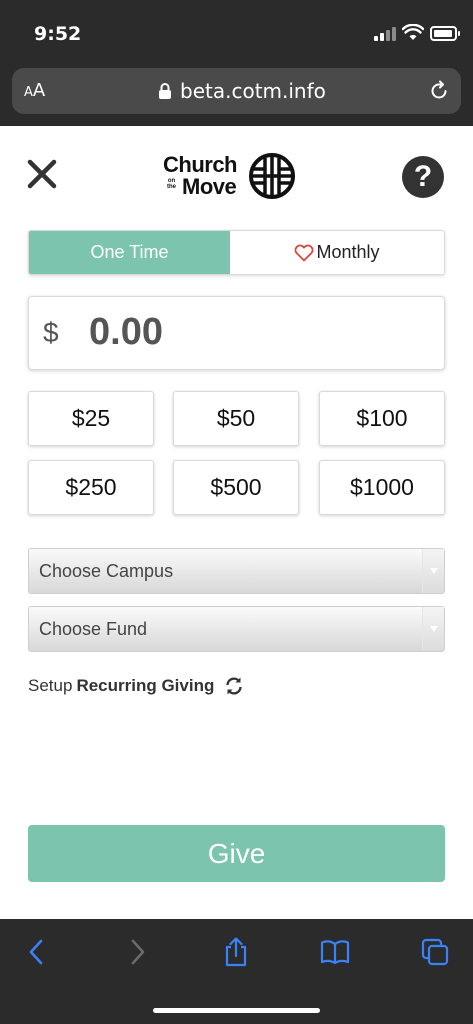 This screenshot has height=1024, width=473. Describe the element at coordinates (34, 90) in the screenshot. I see `text-size-button: AA` at that location.